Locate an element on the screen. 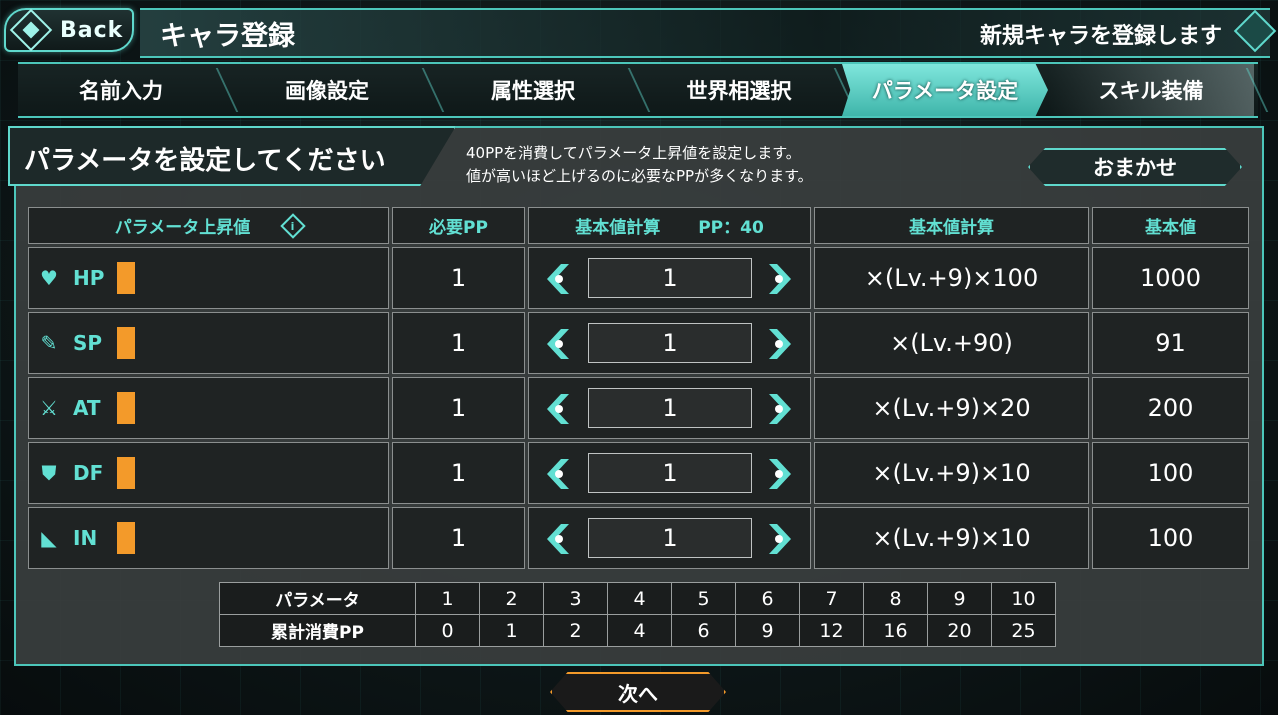  formula-text: ×(Lv.+90) is located at coordinates (951, 343).